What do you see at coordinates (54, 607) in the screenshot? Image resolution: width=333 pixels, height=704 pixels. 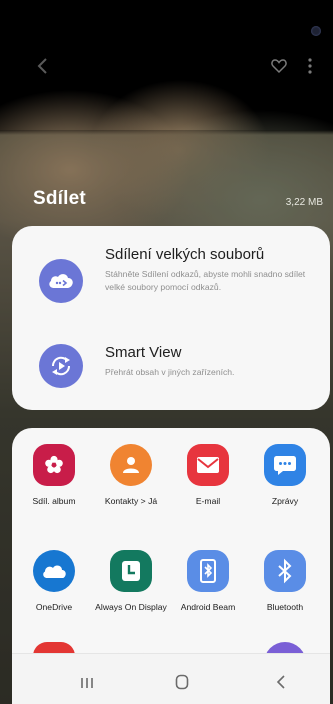 I see `app-label: OneDrive` at bounding box center [54, 607].